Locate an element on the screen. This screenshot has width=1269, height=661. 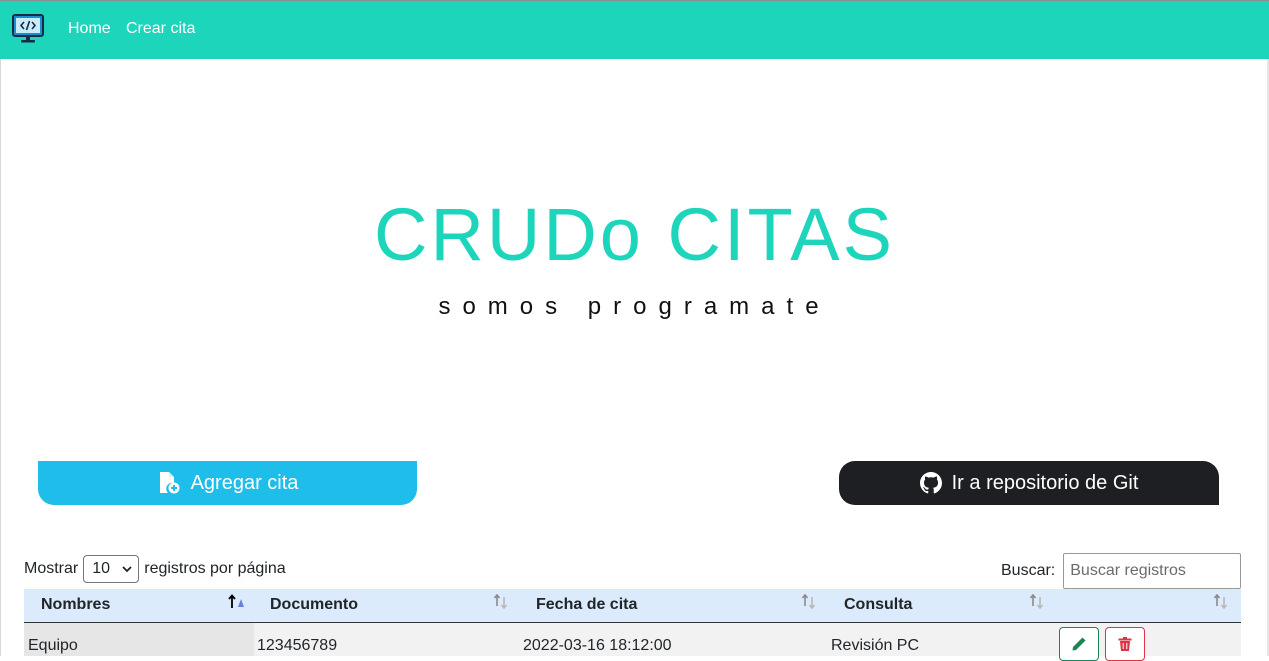
page-length-control: Mostrar 10 registros por página is located at coordinates (155, 569).